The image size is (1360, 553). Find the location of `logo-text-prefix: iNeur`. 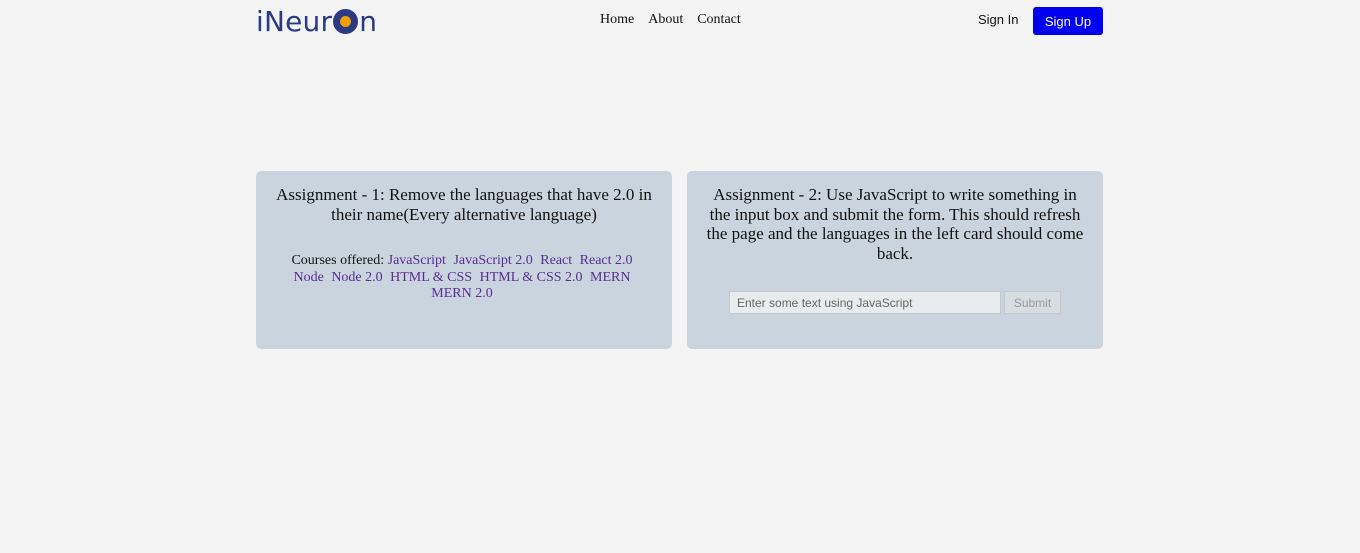

logo-text-prefix: iNeur is located at coordinates (294, 21).